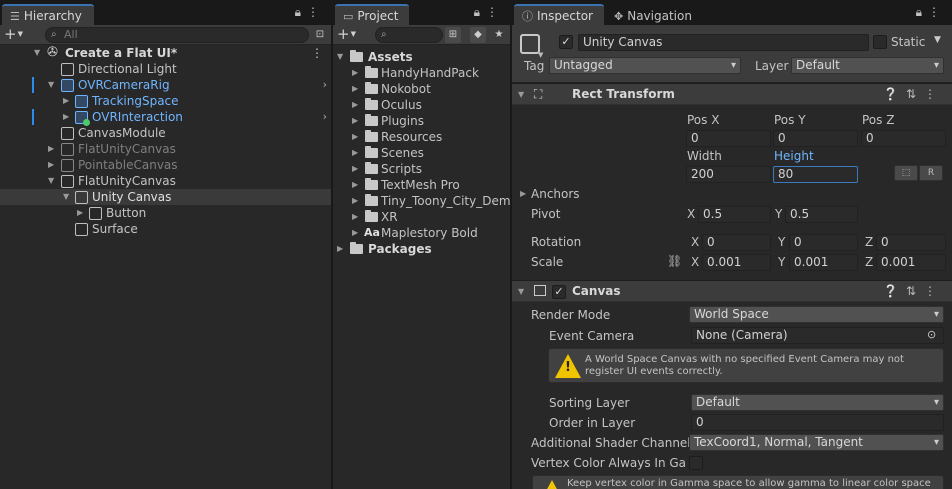  What do you see at coordinates (815, 138) in the screenshot?
I see `pos-y-field: 0` at bounding box center [815, 138].